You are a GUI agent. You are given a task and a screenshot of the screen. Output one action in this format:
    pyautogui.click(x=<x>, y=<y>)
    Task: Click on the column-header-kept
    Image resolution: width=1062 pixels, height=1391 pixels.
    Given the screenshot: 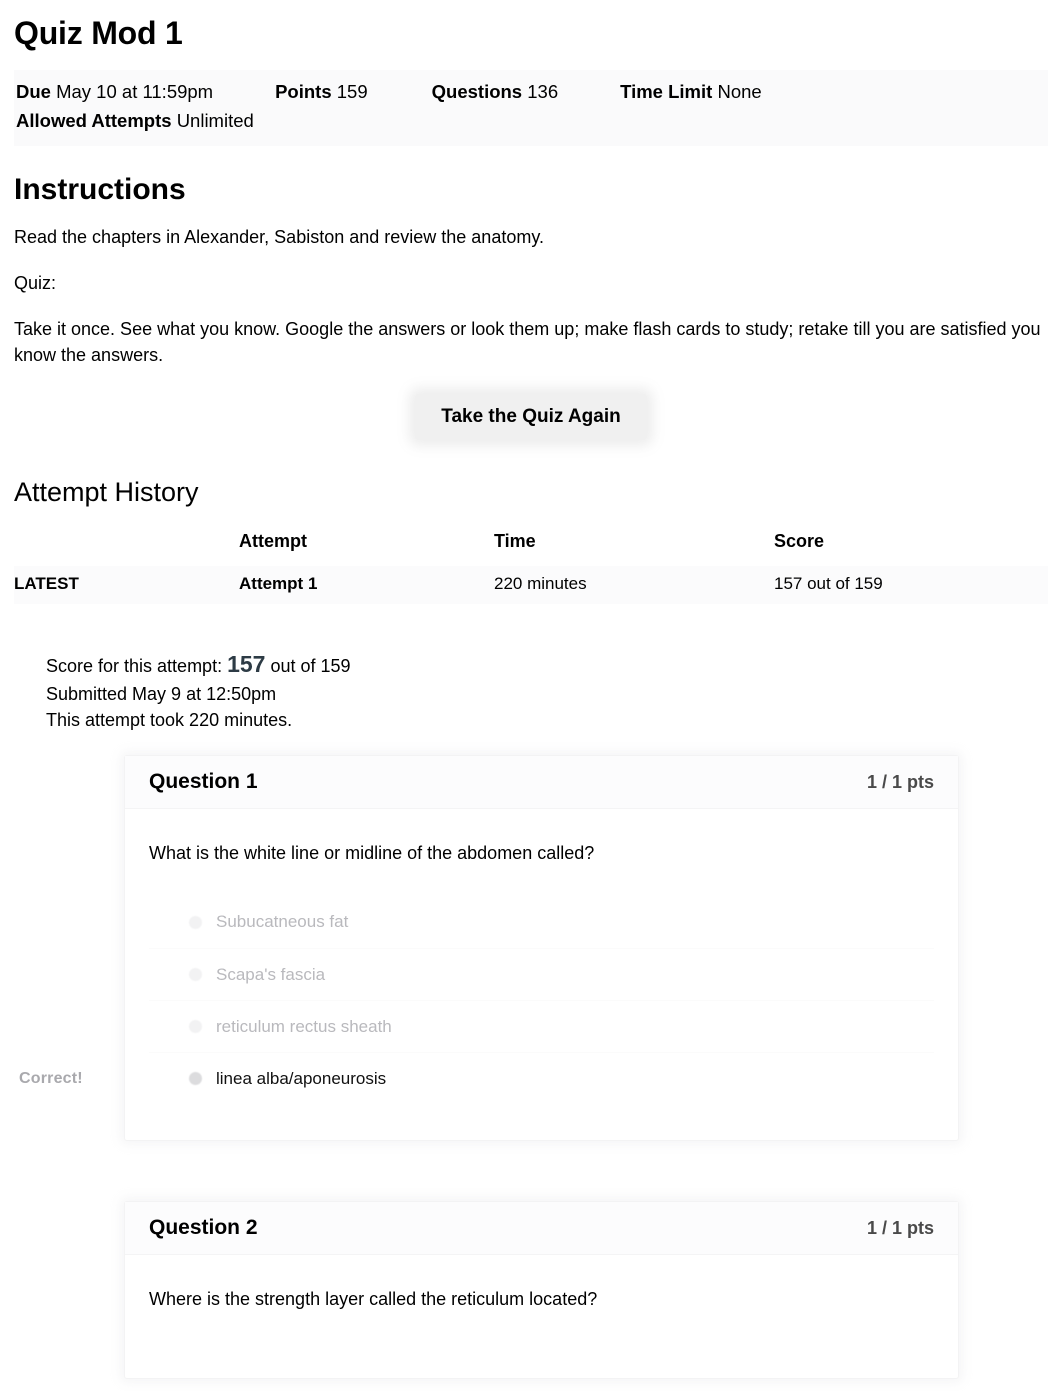 What is the action you would take?
    pyautogui.click(x=126, y=548)
    